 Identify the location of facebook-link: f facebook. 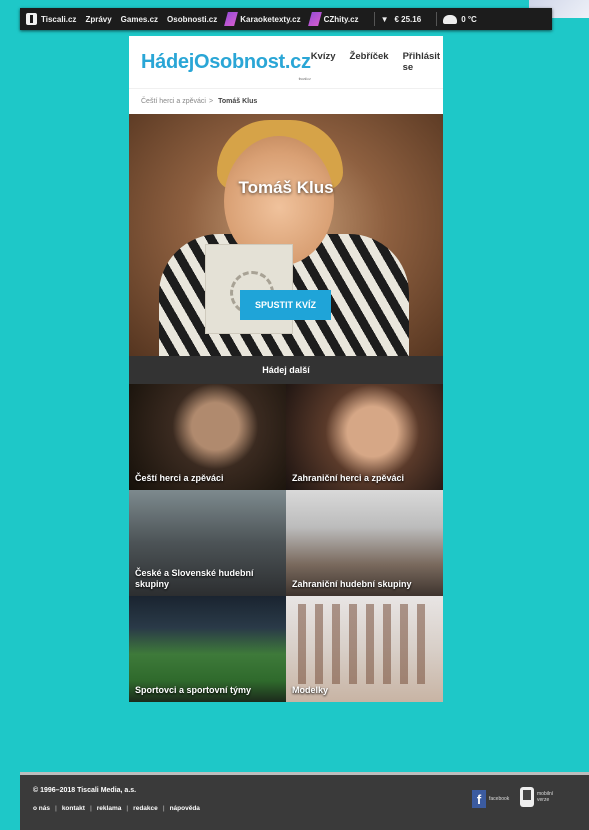
(490, 799).